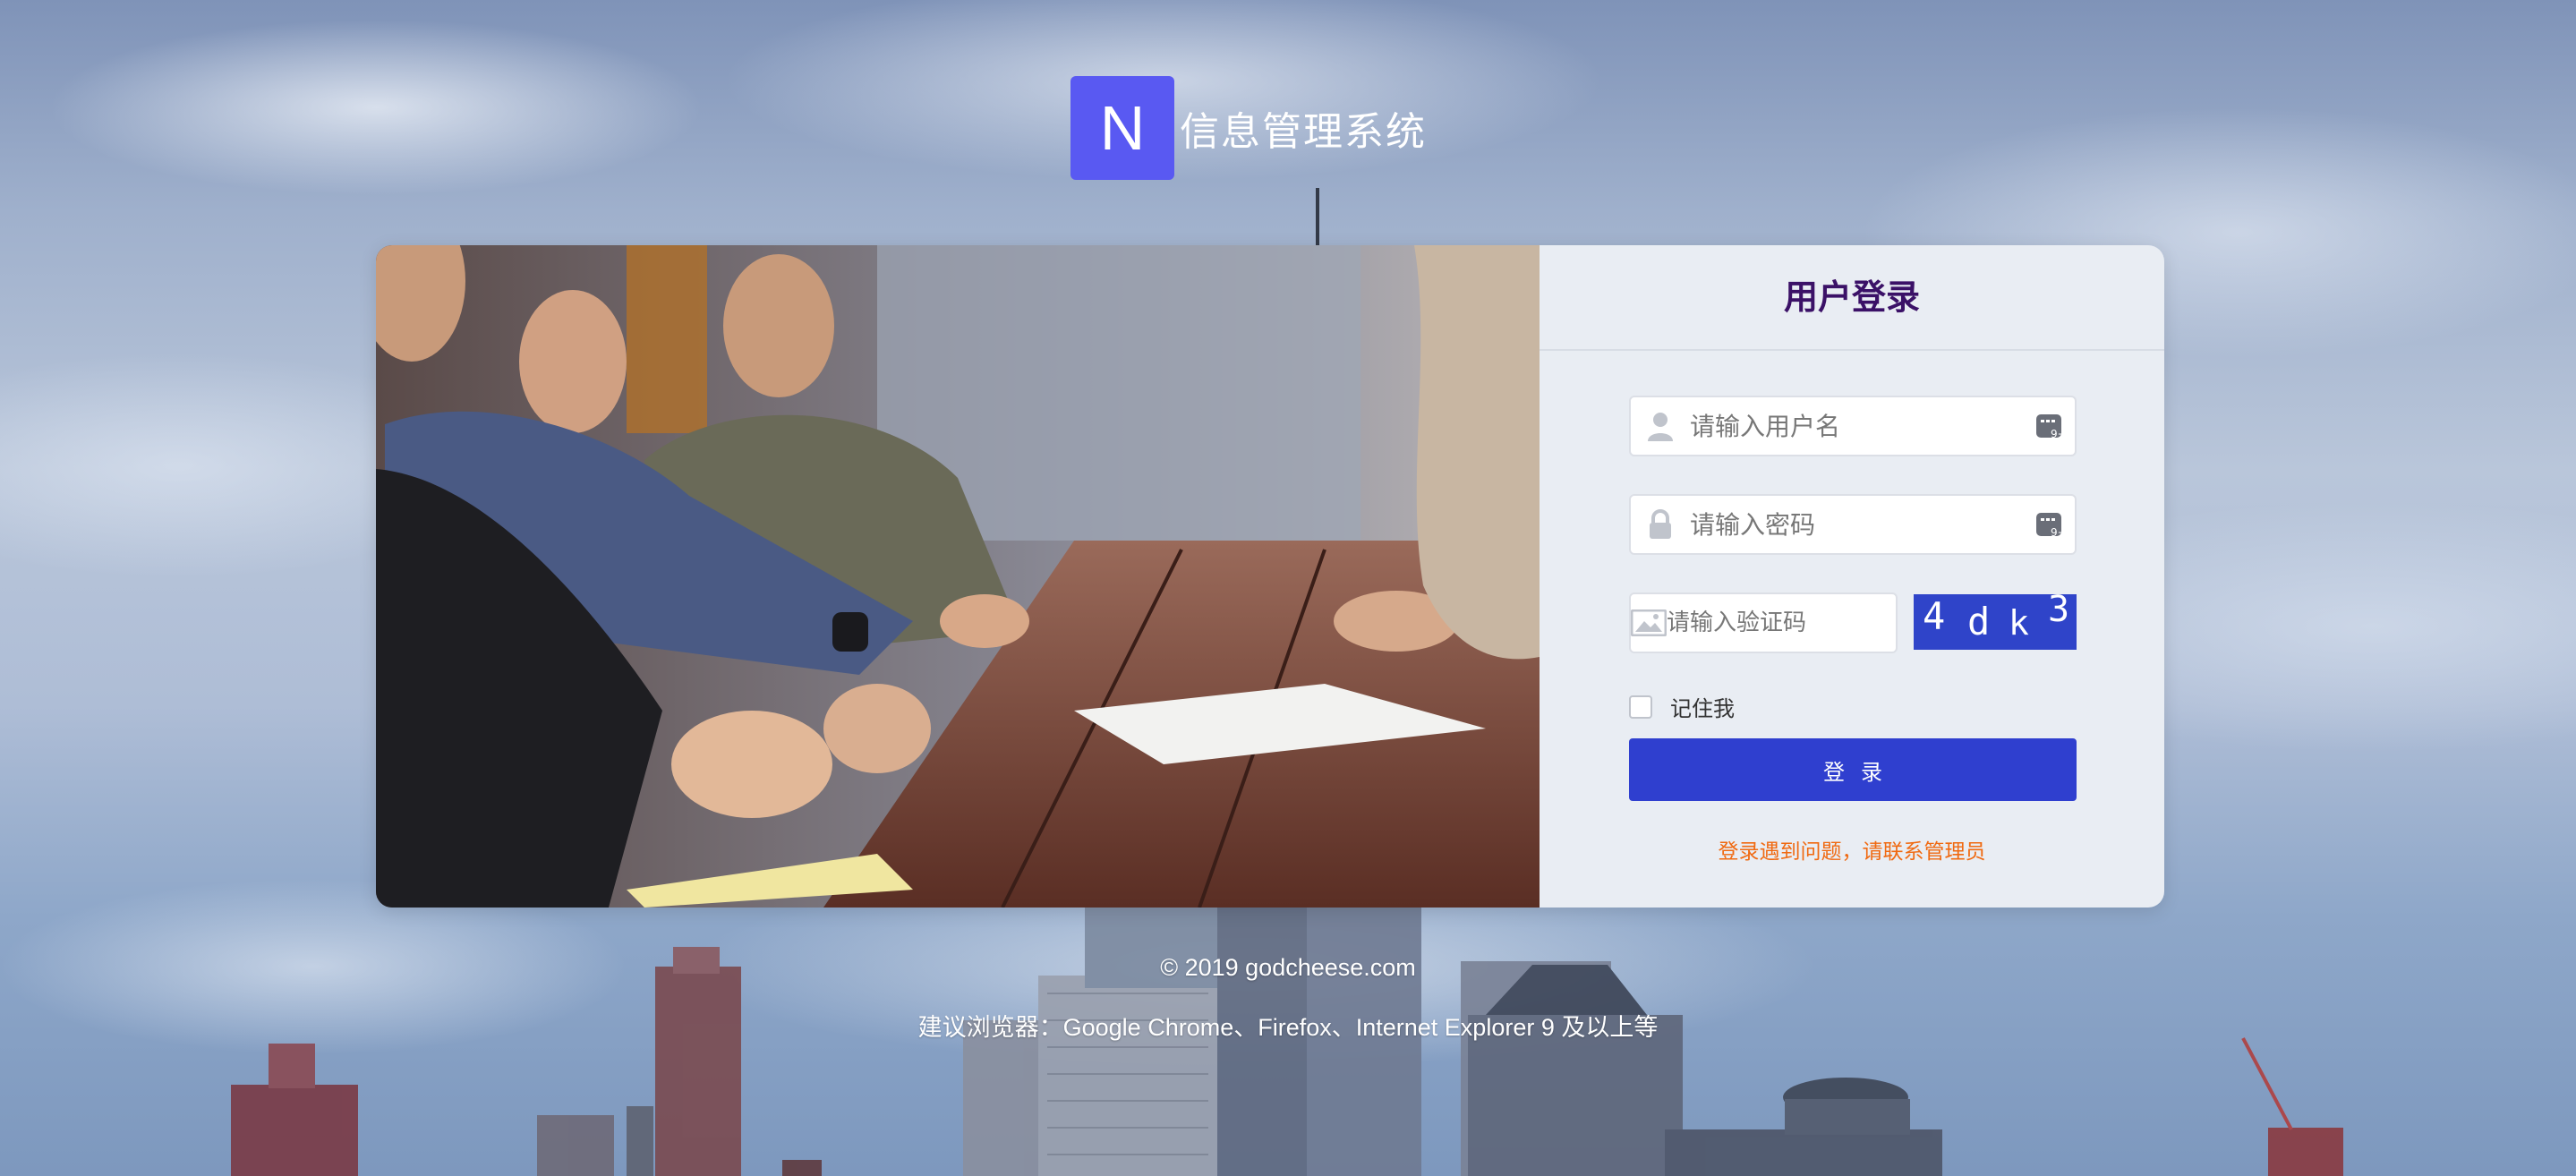 The width and height of the screenshot is (2576, 1176). Describe the element at coordinates (1660, 426) in the screenshot. I see `user-icon` at that location.